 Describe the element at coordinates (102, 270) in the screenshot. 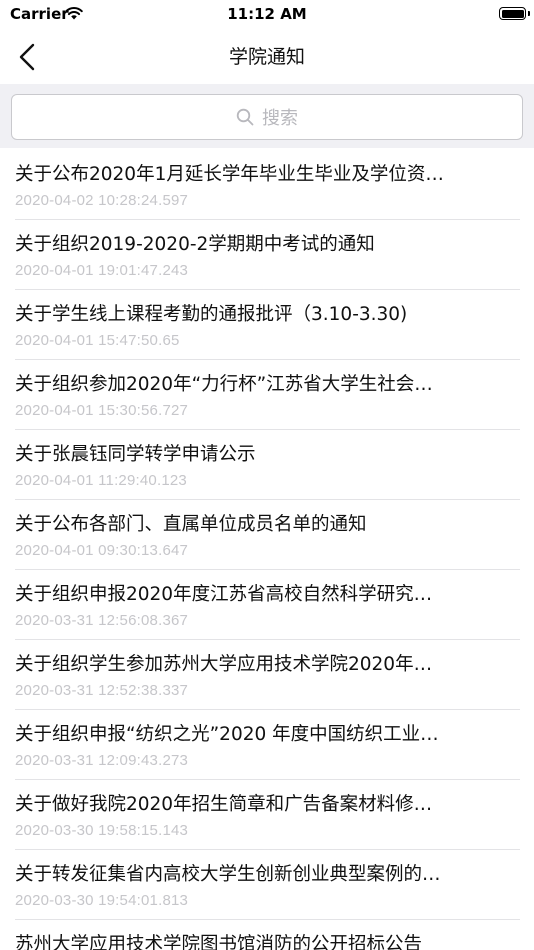

I see `notice-date: 2020-04-01 19:01:47.243` at that location.